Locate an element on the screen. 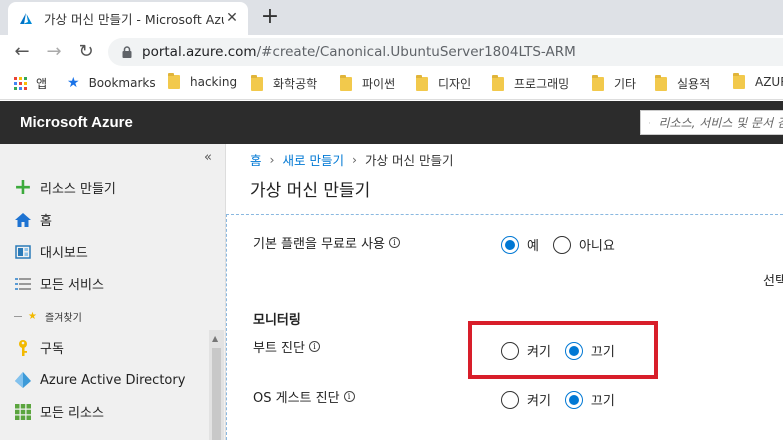 This screenshot has height=440, width=783. apps-grid-icon is located at coordinates (20, 83).